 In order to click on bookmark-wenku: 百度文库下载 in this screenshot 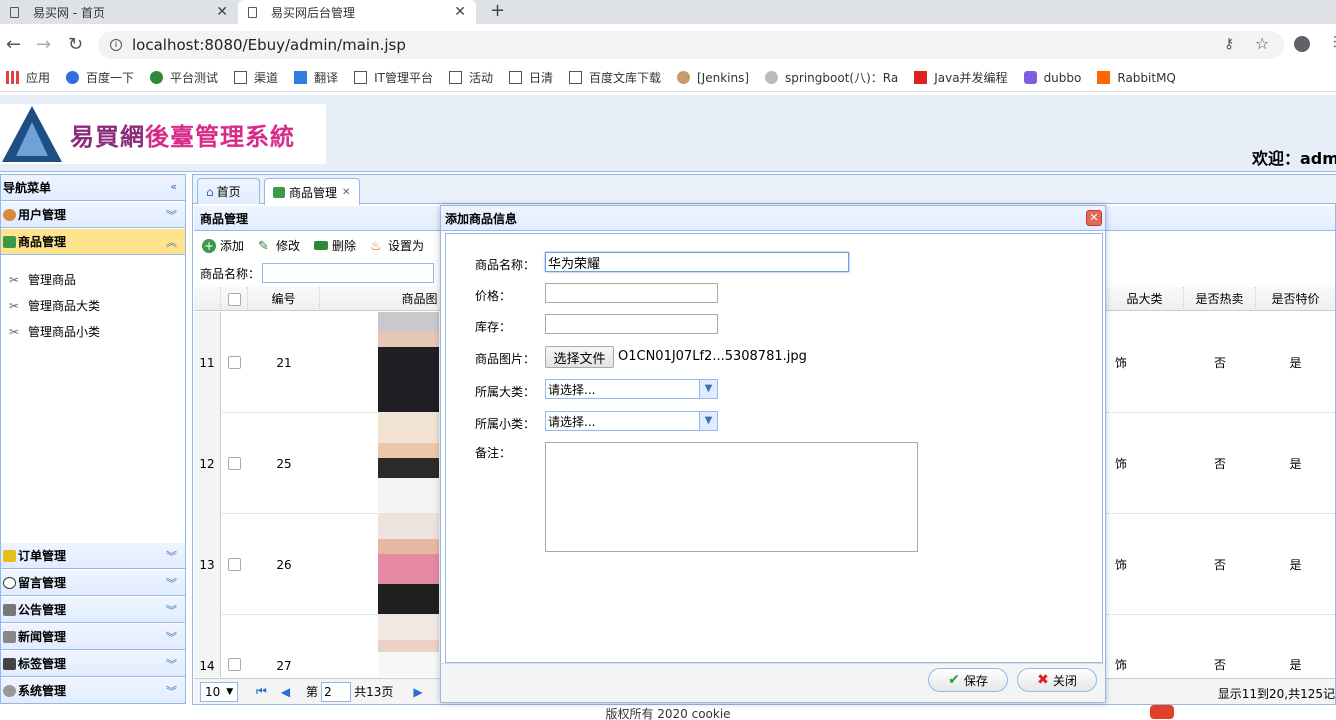, I will do `click(614, 77)`.